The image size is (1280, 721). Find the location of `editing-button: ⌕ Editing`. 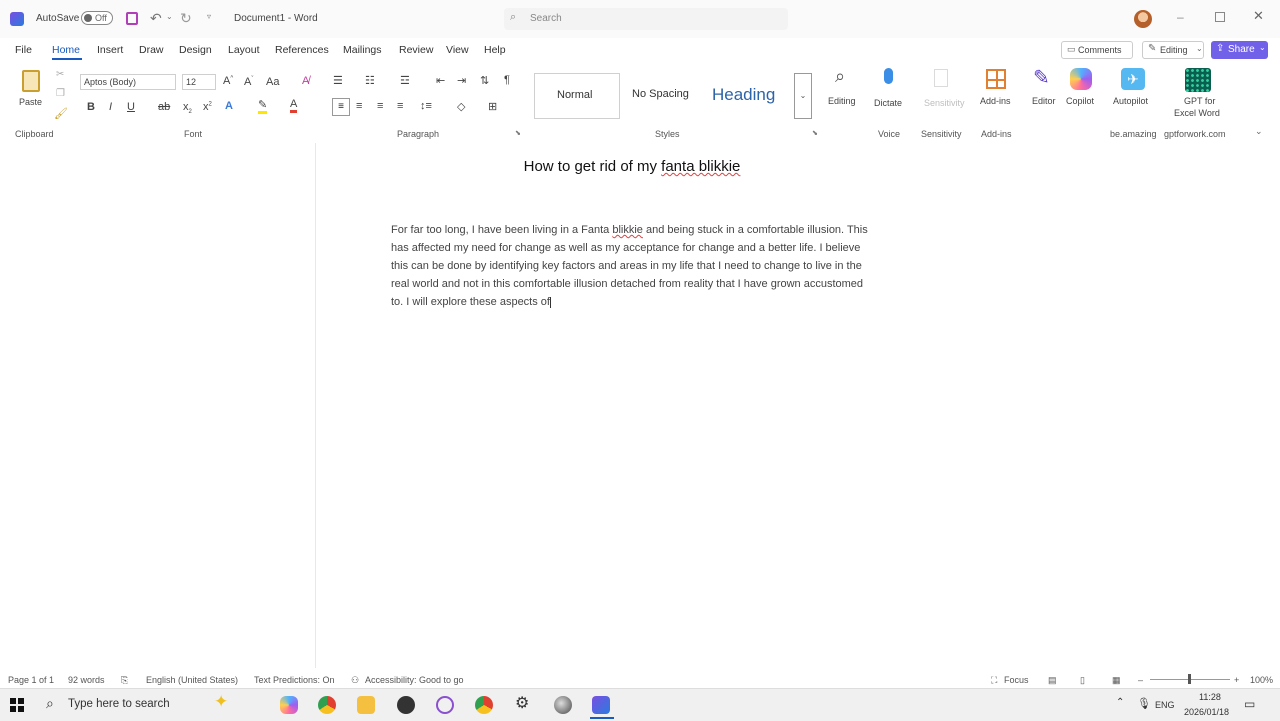

editing-button: ⌕ Editing is located at coordinates (843, 91).